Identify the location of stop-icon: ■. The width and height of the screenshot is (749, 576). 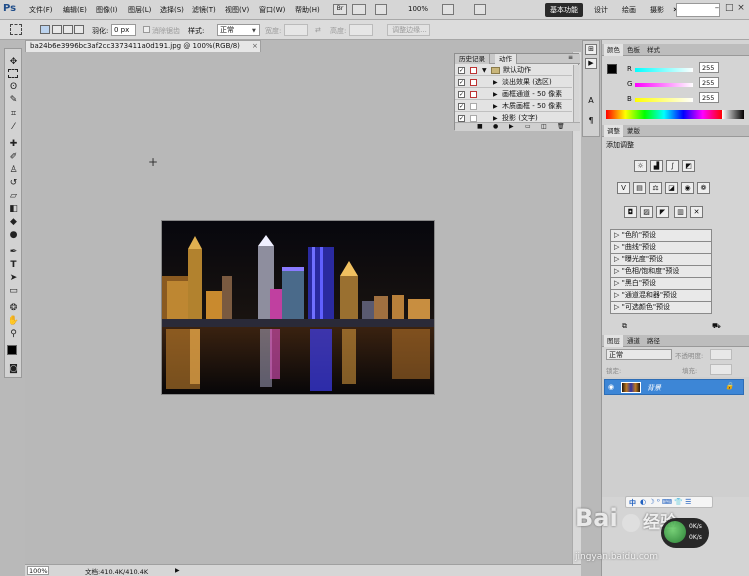
(480, 126).